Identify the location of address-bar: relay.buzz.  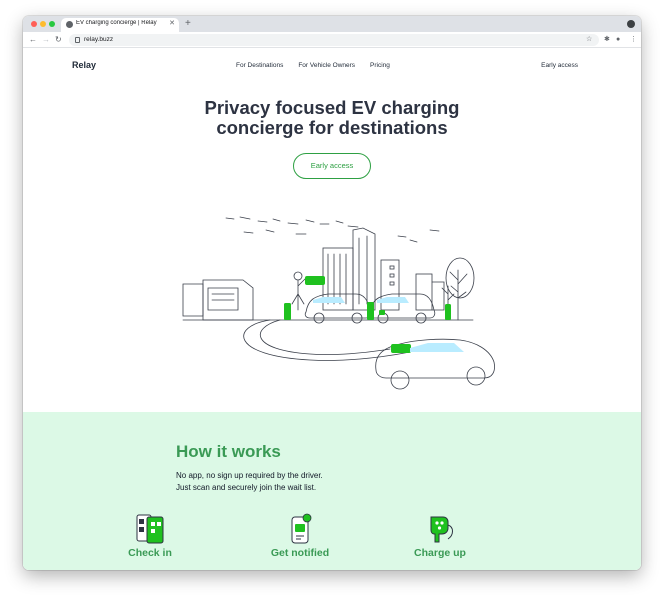
(334, 40).